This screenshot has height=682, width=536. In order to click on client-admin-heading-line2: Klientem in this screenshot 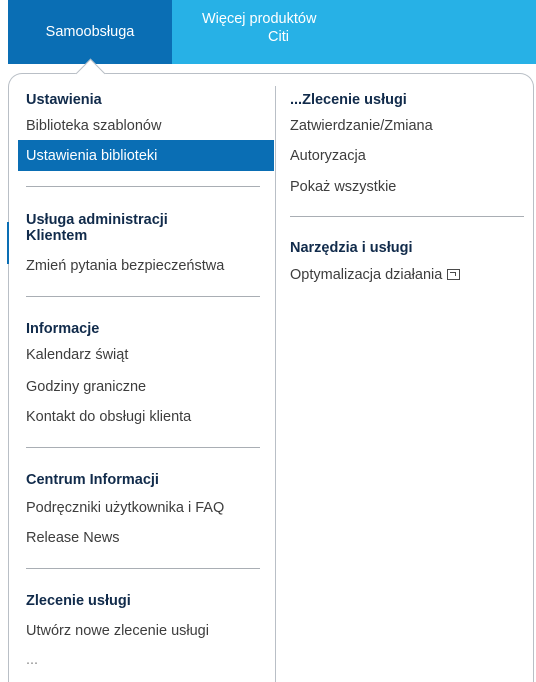, I will do `click(57, 236)`.